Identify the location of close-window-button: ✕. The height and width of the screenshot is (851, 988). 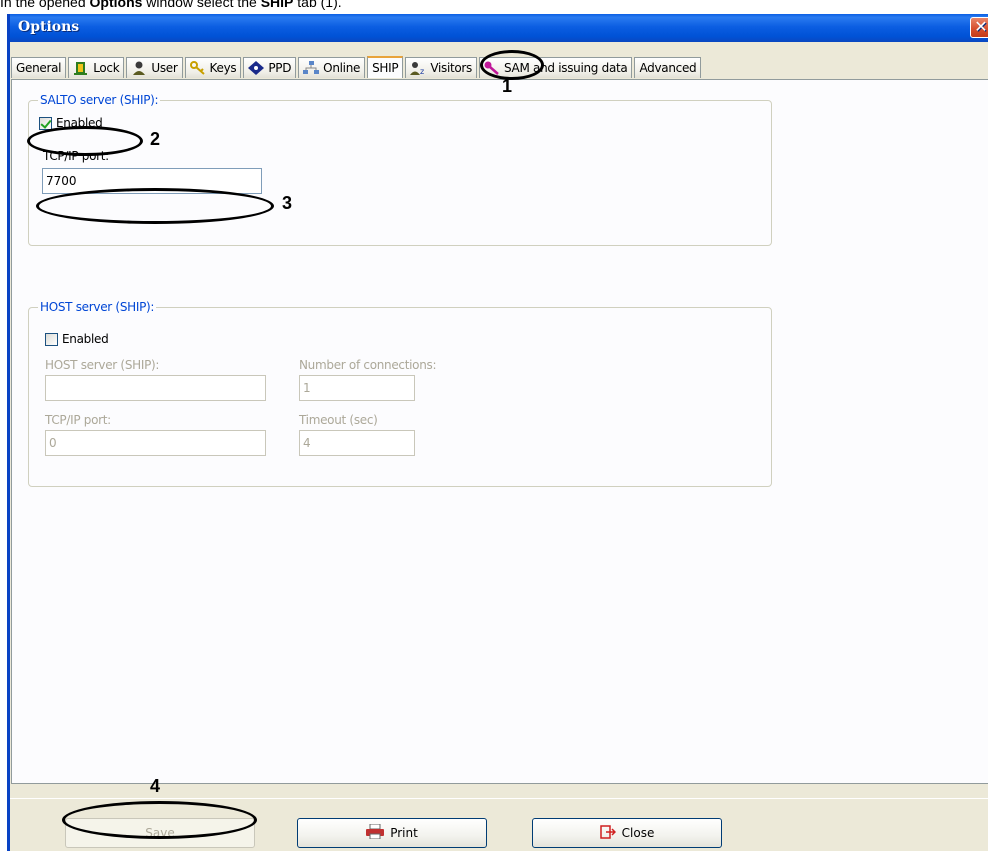
(979, 27).